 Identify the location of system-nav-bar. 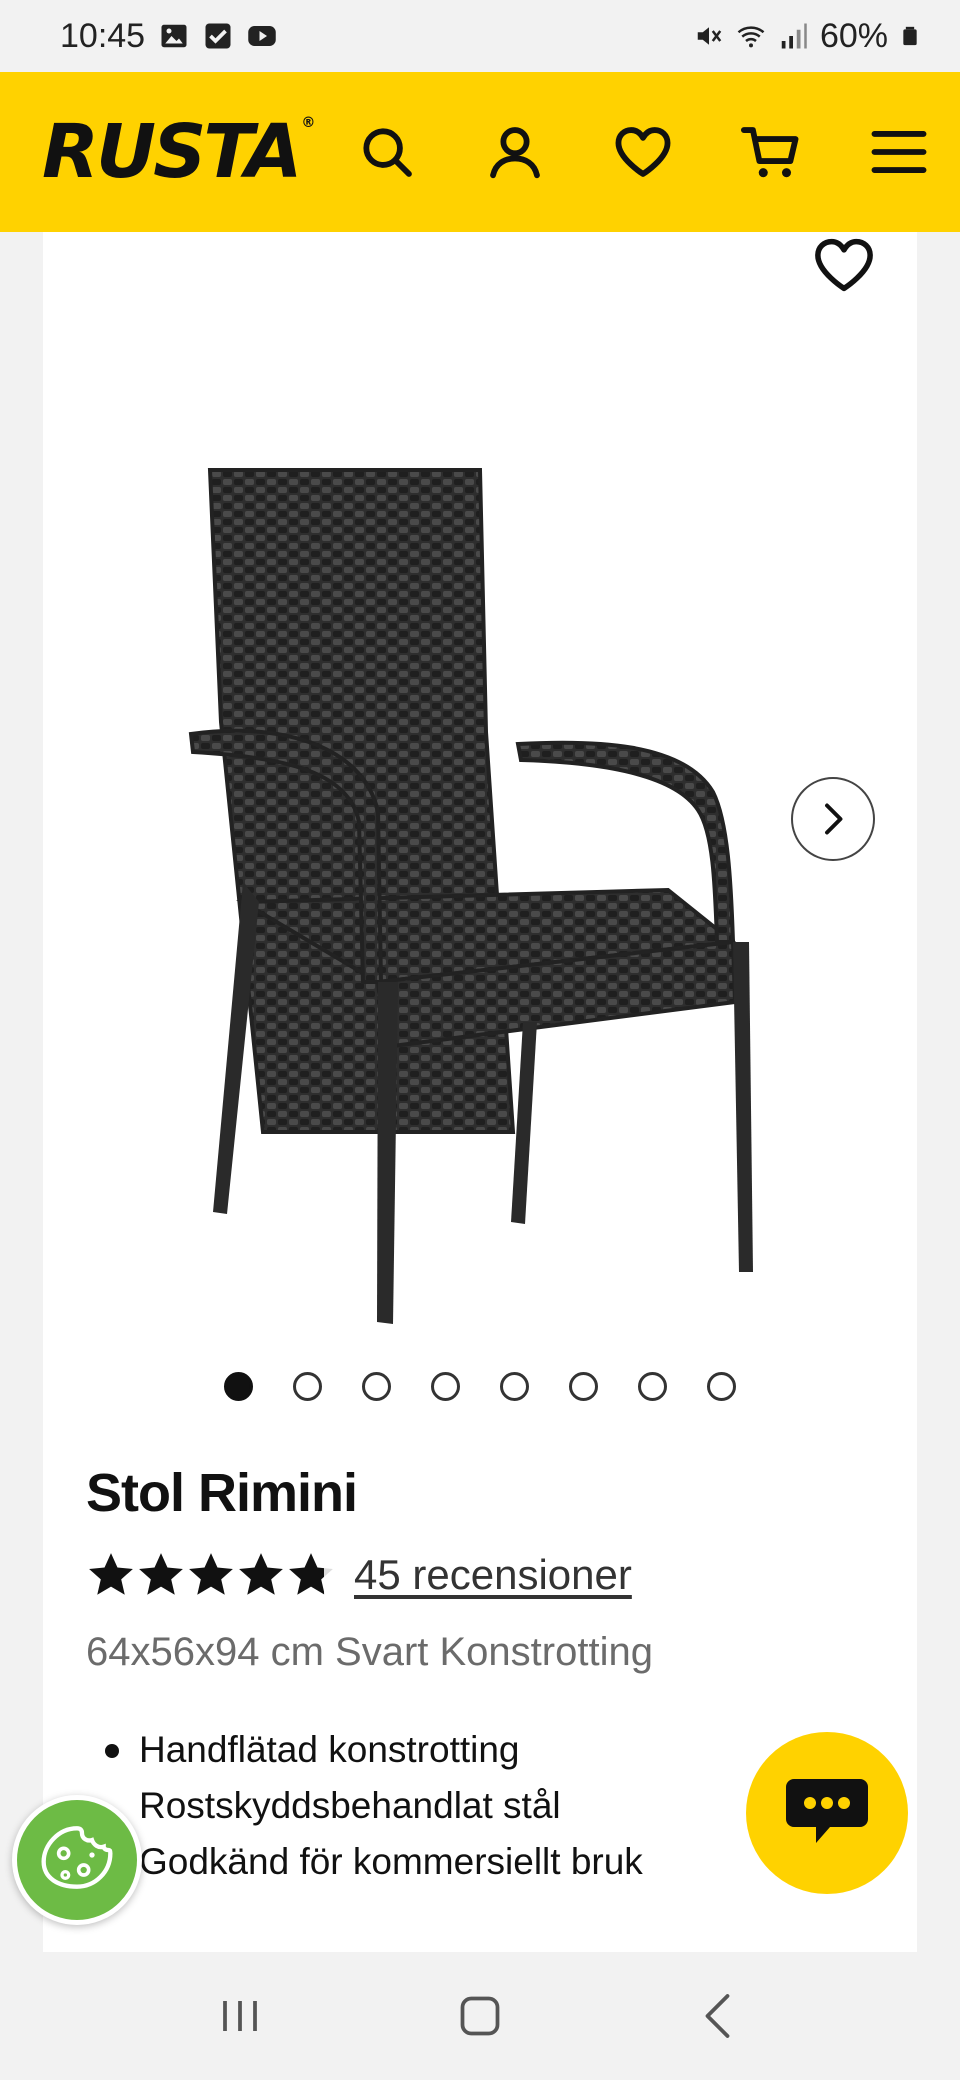
(480, 2016).